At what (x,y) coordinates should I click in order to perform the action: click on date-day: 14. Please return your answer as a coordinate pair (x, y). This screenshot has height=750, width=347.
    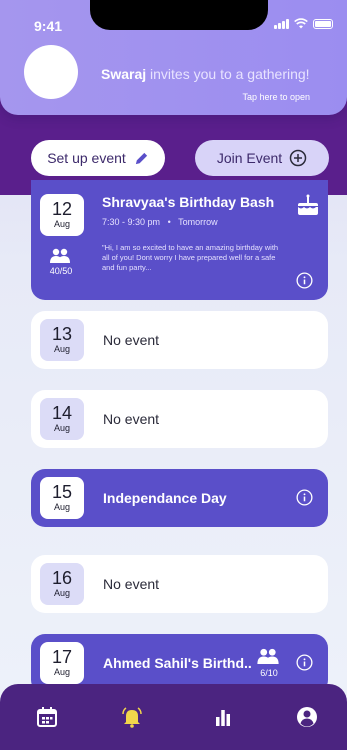
    Looking at the image, I should click on (62, 413).